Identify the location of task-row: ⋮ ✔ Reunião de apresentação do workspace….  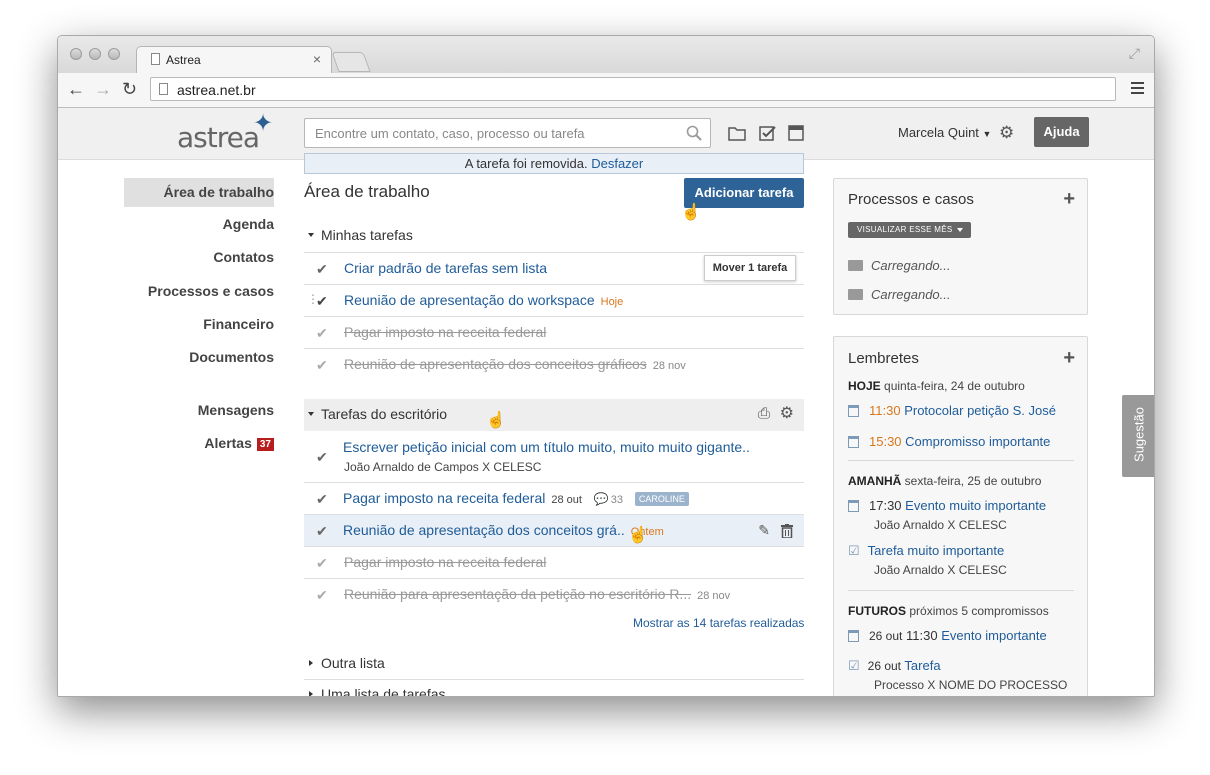
(554, 300).